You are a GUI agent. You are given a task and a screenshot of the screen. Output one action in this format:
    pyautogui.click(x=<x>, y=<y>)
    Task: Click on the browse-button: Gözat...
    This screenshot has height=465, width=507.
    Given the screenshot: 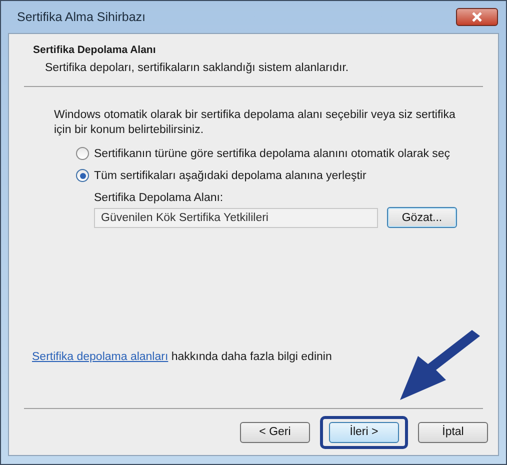 What is the action you would take?
    pyautogui.click(x=422, y=217)
    